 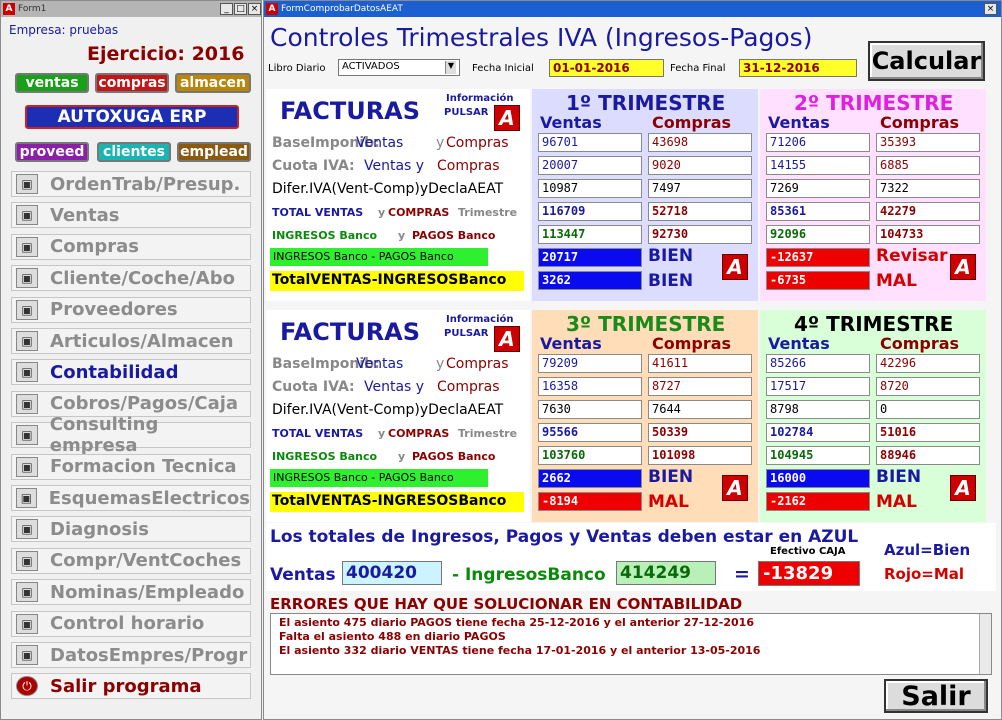 What do you see at coordinates (99, 529) in the screenshot?
I see `menu-item-label: Diagnosis` at bounding box center [99, 529].